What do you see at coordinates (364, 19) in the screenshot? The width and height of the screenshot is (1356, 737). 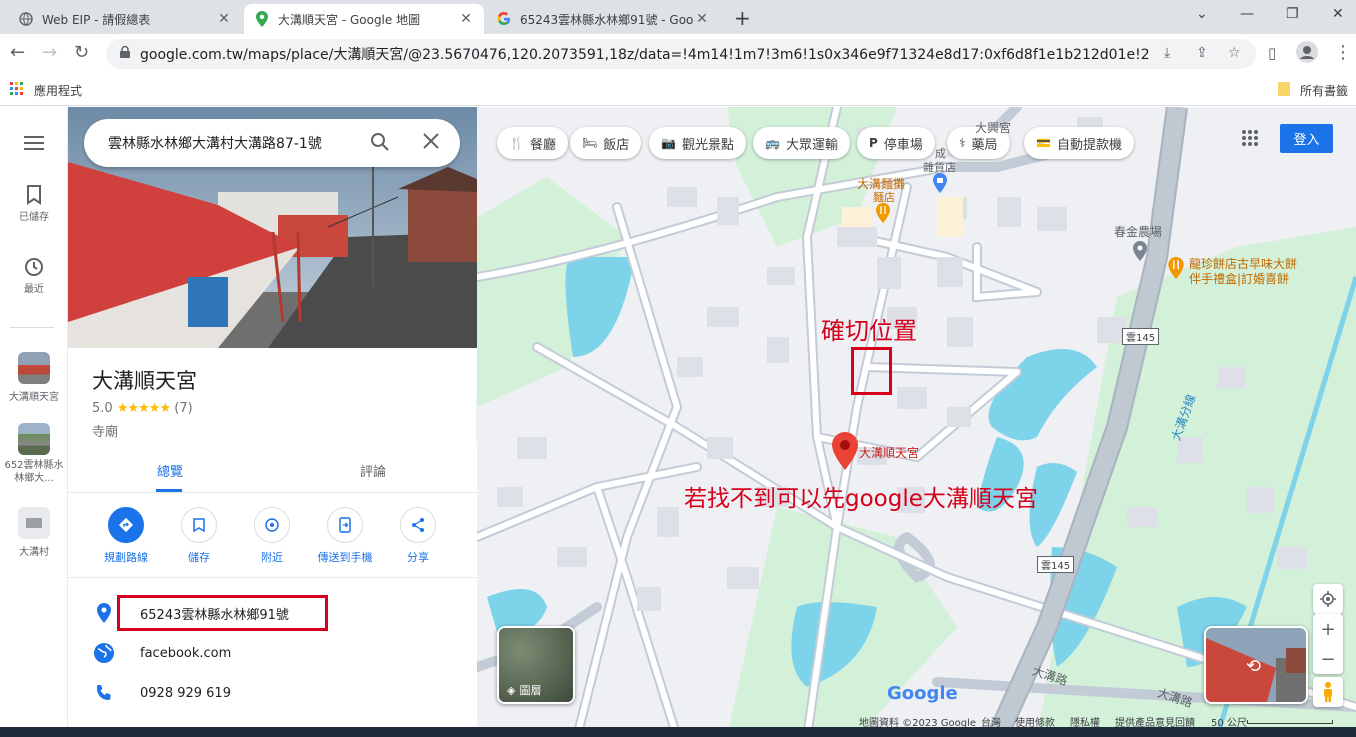 I see `tab-google-maps: 大溝順天宮 - Google 地圖 ✕` at bounding box center [364, 19].